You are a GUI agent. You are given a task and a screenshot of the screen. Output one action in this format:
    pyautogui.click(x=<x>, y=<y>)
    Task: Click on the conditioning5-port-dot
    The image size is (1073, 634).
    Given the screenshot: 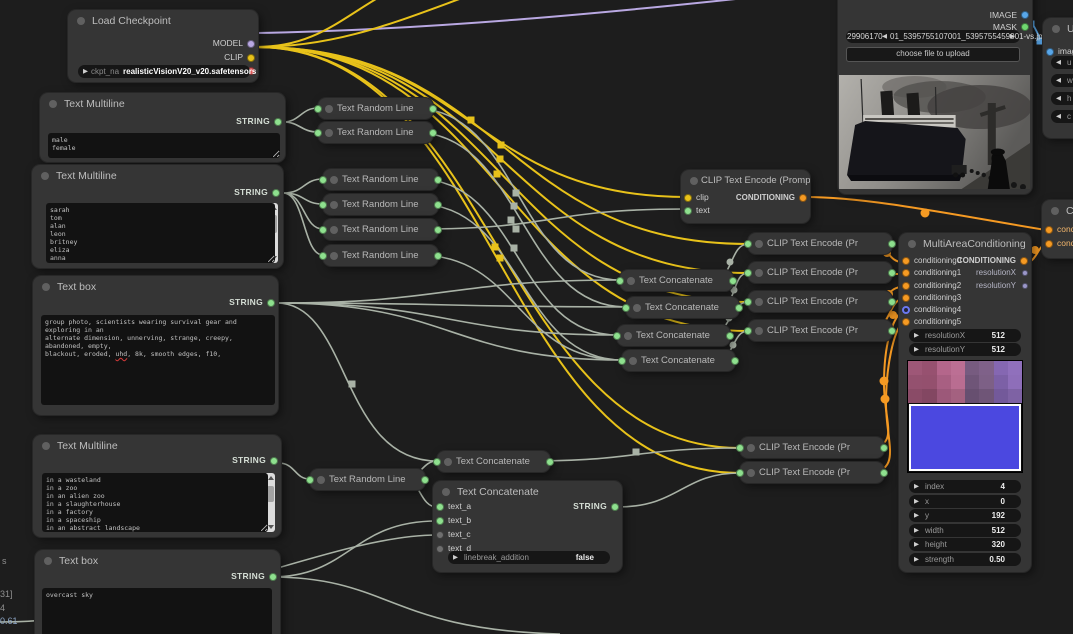 What is the action you would take?
    pyautogui.click(x=906, y=322)
    